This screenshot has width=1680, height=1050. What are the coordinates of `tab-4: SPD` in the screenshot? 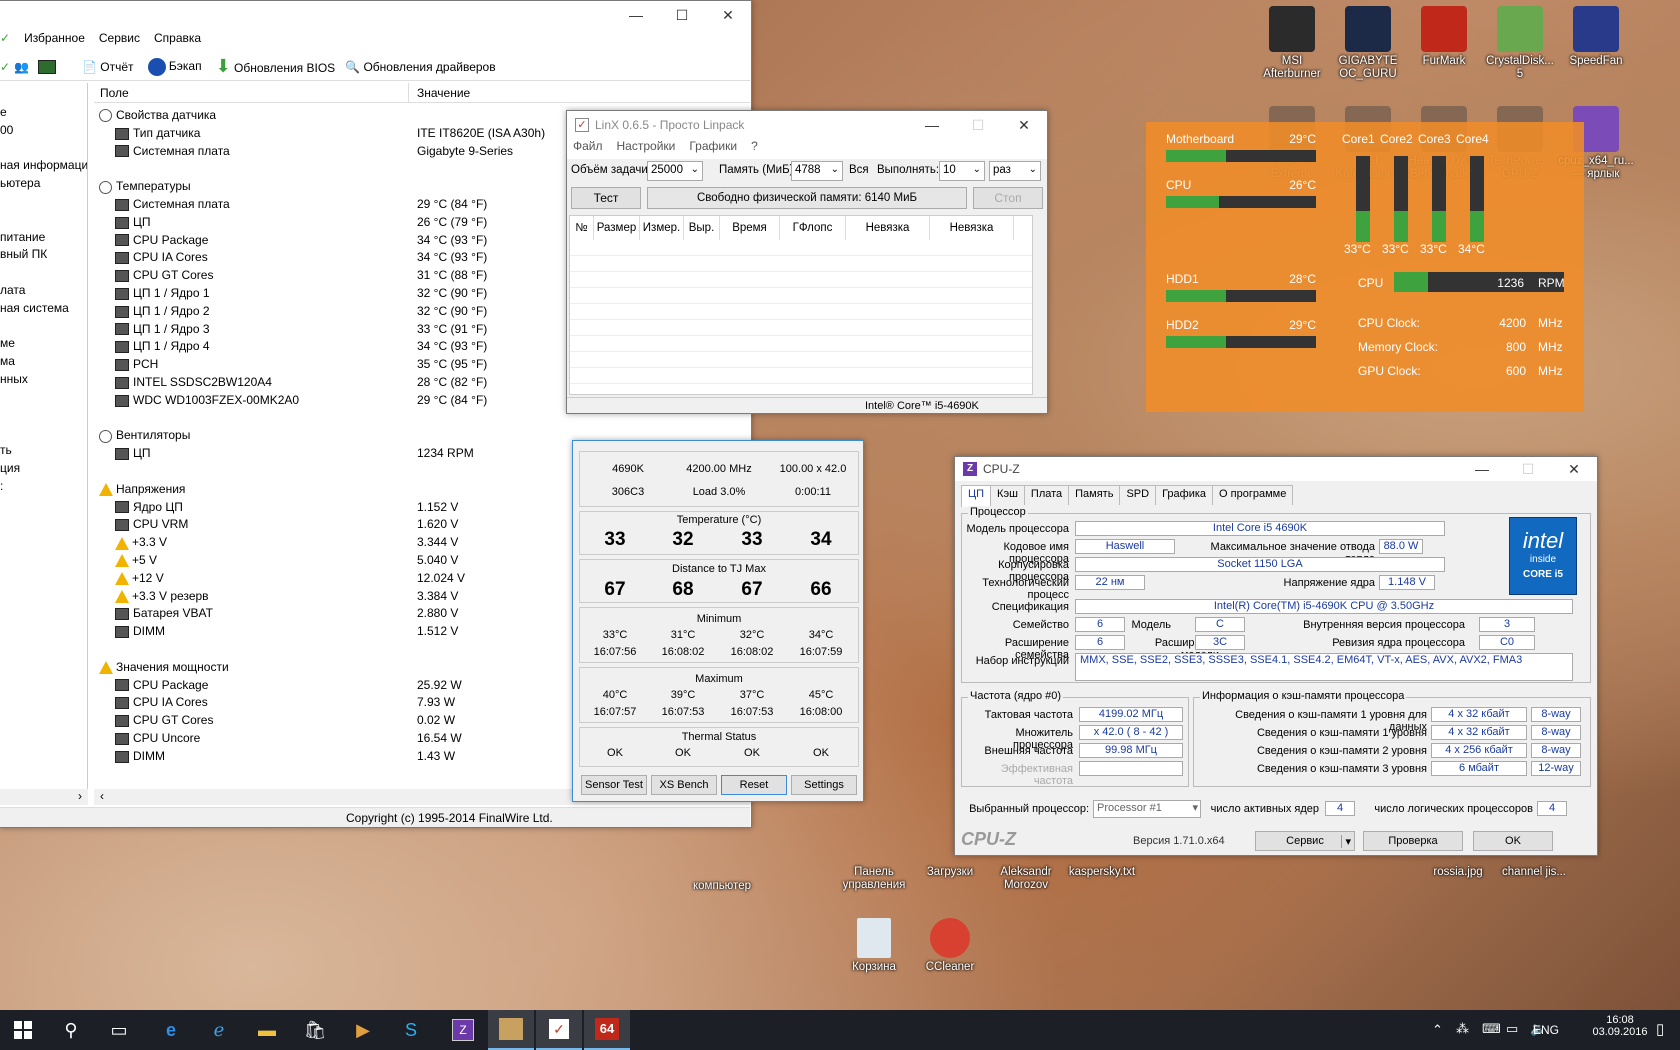 It's located at (1138, 495).